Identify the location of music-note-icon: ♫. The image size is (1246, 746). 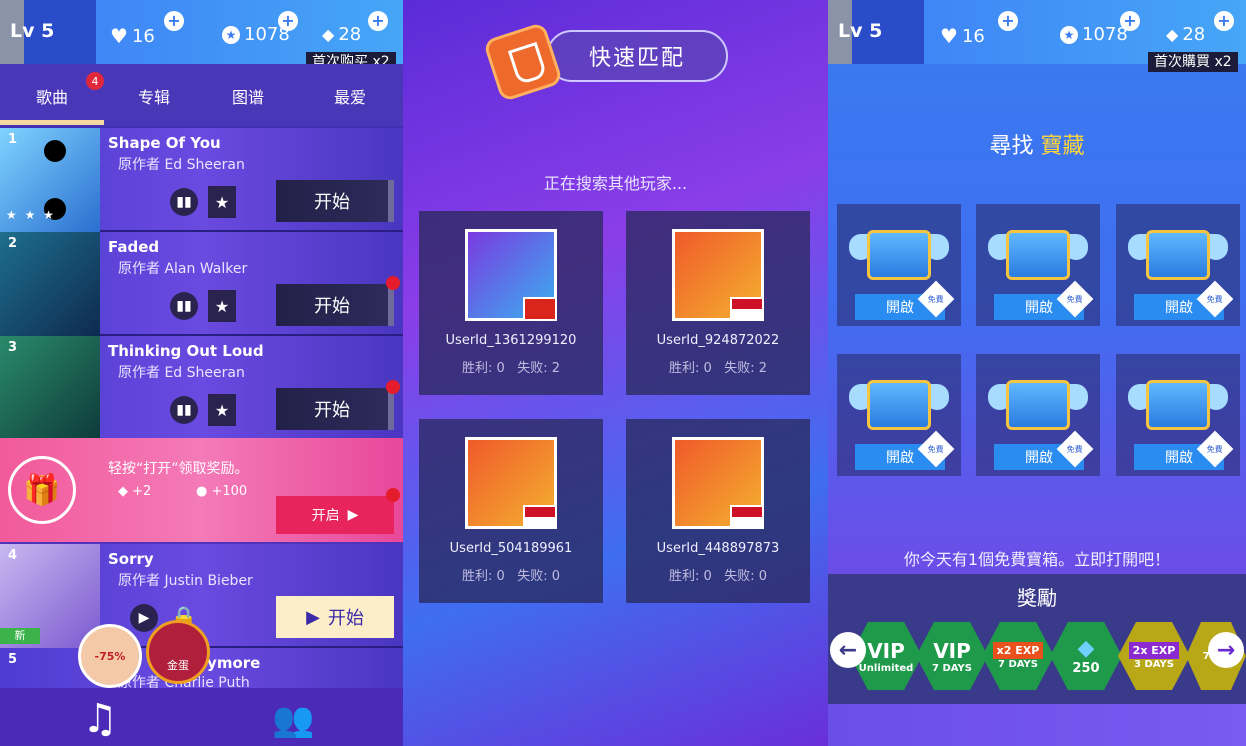
(100, 719).